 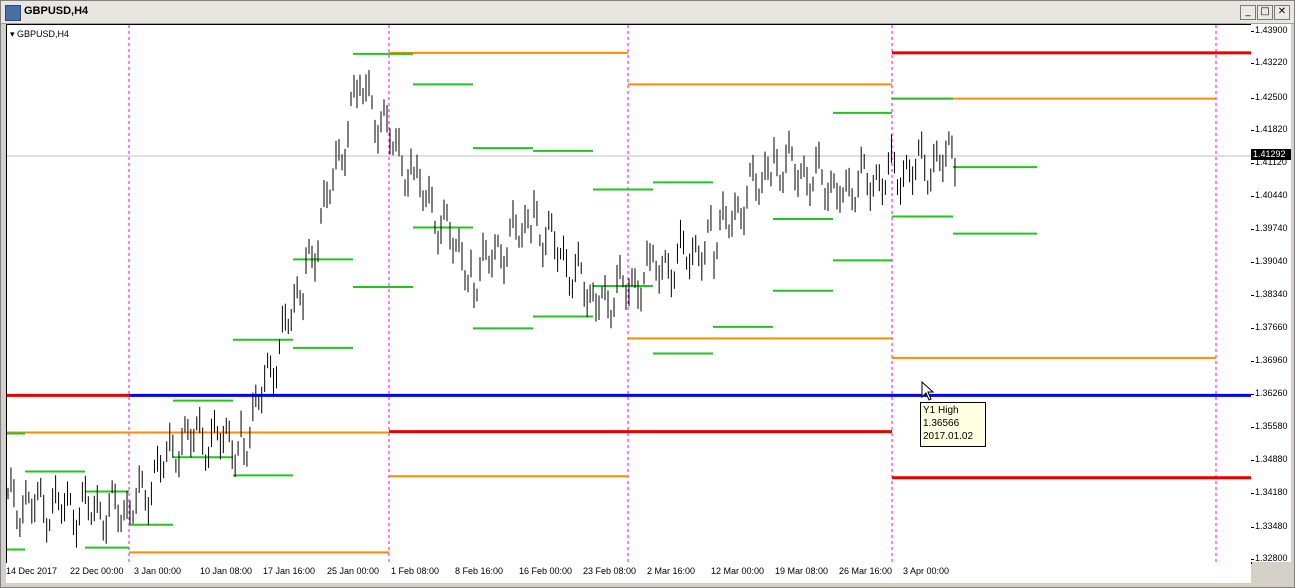 What do you see at coordinates (802, 571) in the screenshot?
I see `time-tick-label: 19 Mar 08:00` at bounding box center [802, 571].